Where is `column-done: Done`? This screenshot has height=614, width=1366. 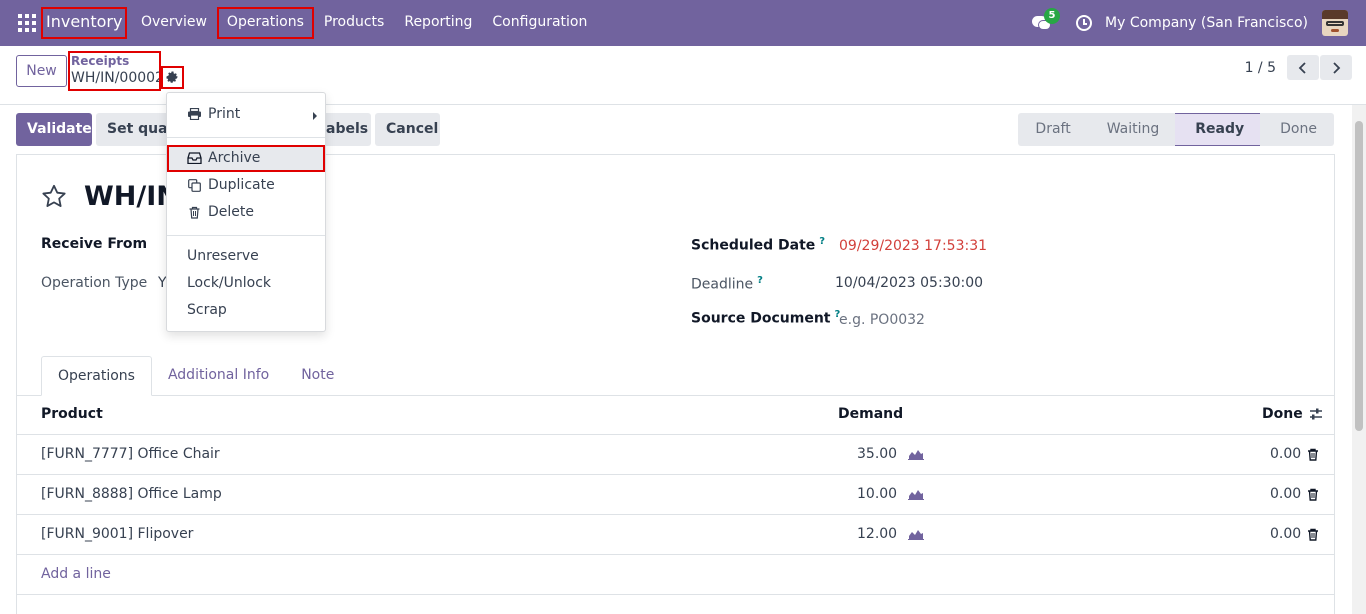 column-done: Done is located at coordinates (1282, 414).